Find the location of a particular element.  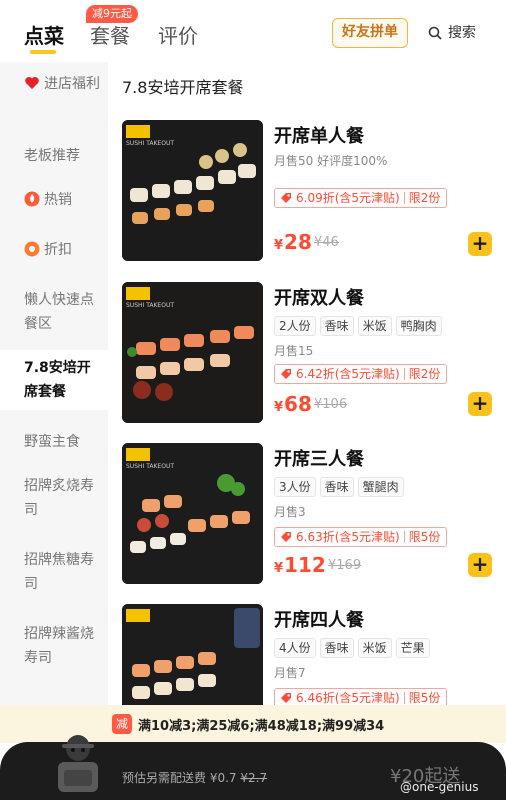

item-tag: 2人份 is located at coordinates (295, 326).